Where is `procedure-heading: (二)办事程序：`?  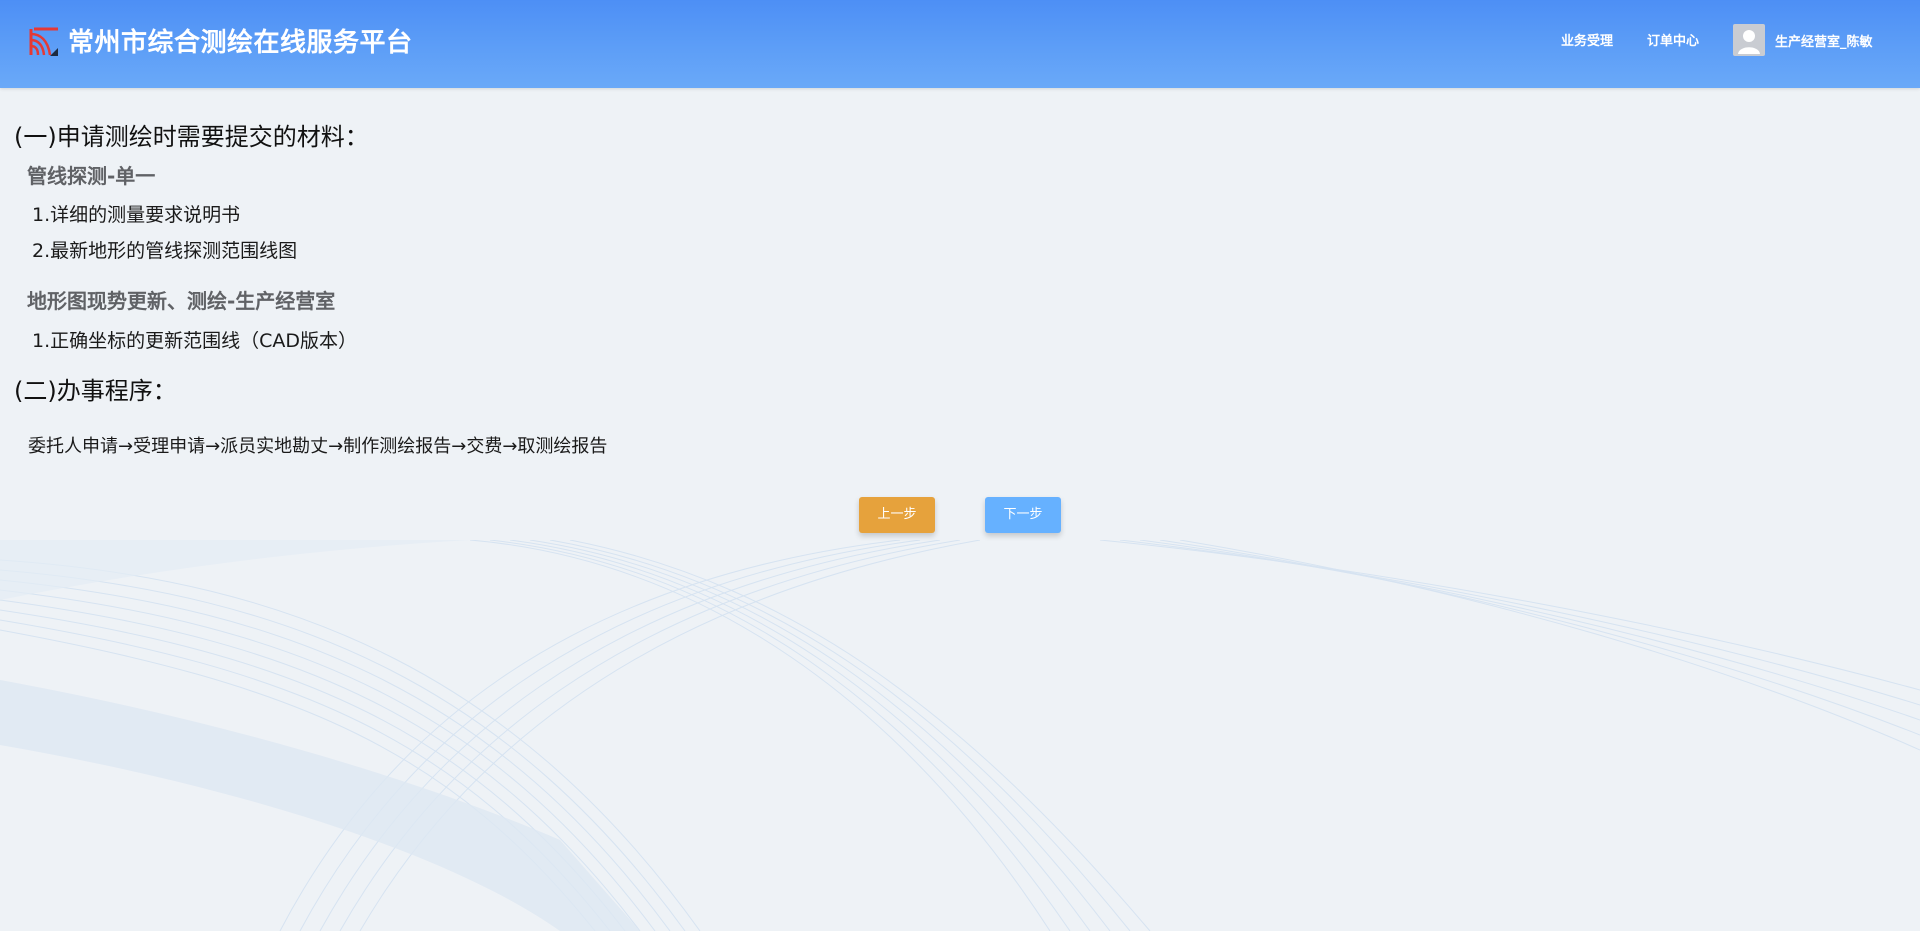
procedure-heading: (二)办事程序： is located at coordinates (95, 391).